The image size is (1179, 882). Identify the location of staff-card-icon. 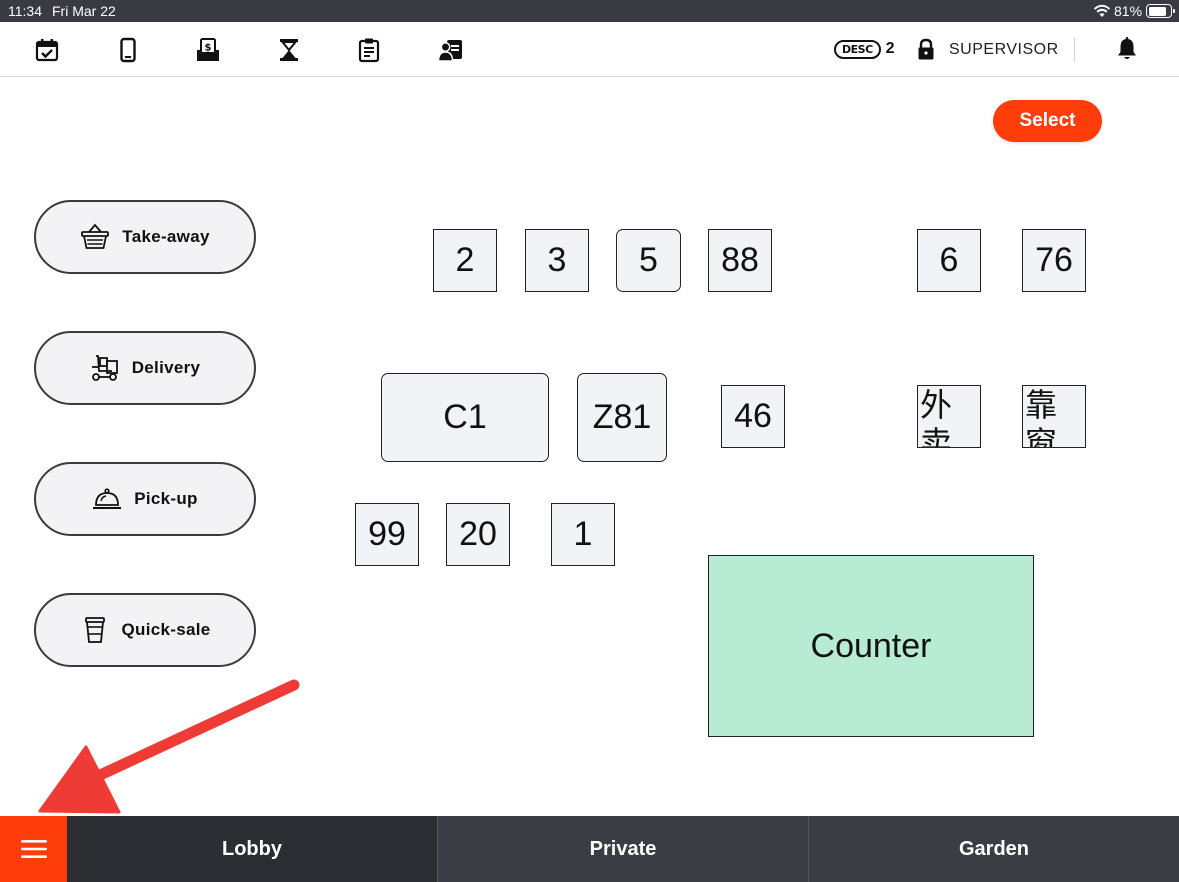
(451, 50).